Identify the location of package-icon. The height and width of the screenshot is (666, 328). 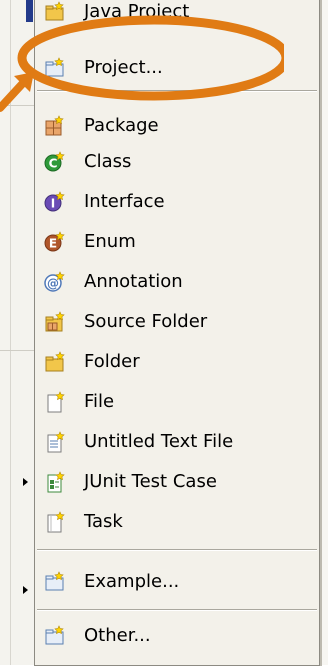
(54, 125).